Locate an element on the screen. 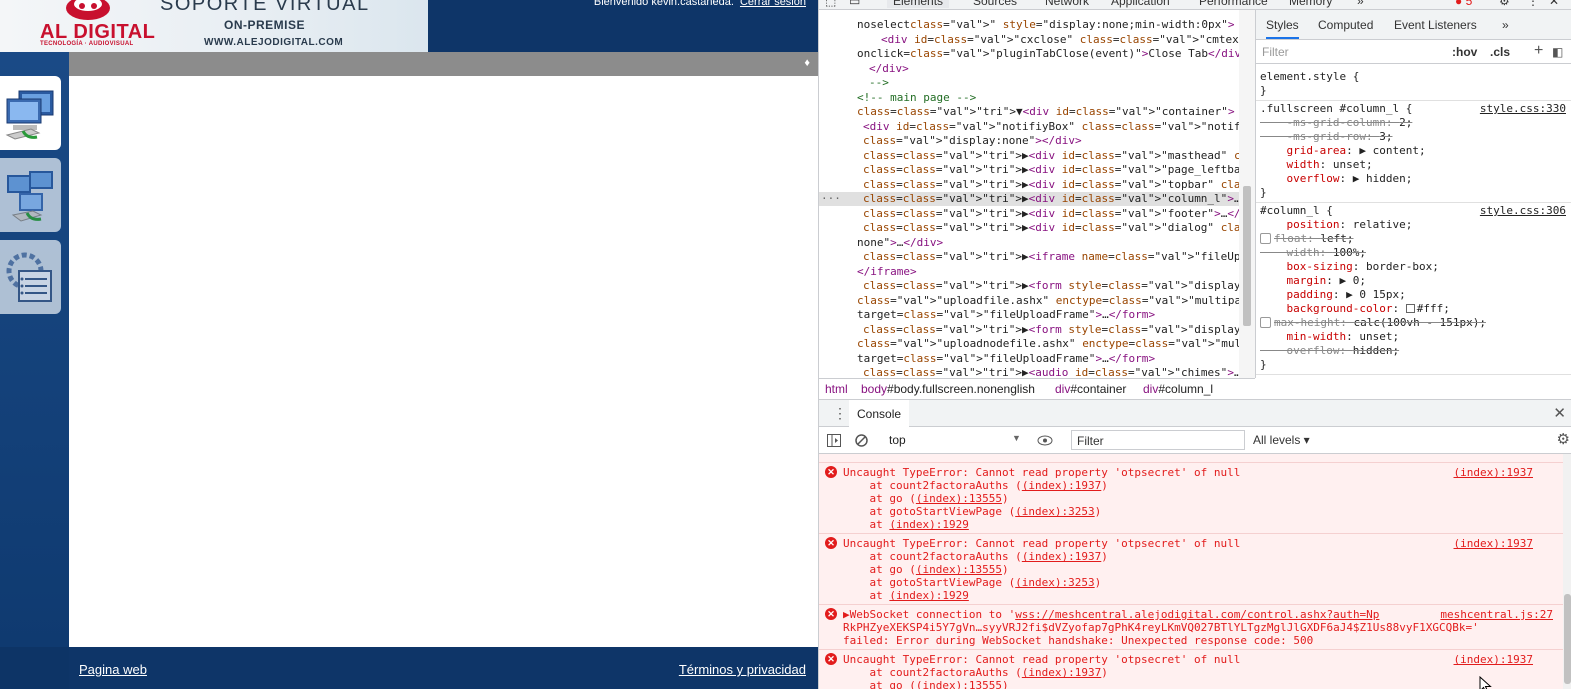  tab-event-listeners: Event Listeners is located at coordinates (1435, 25).